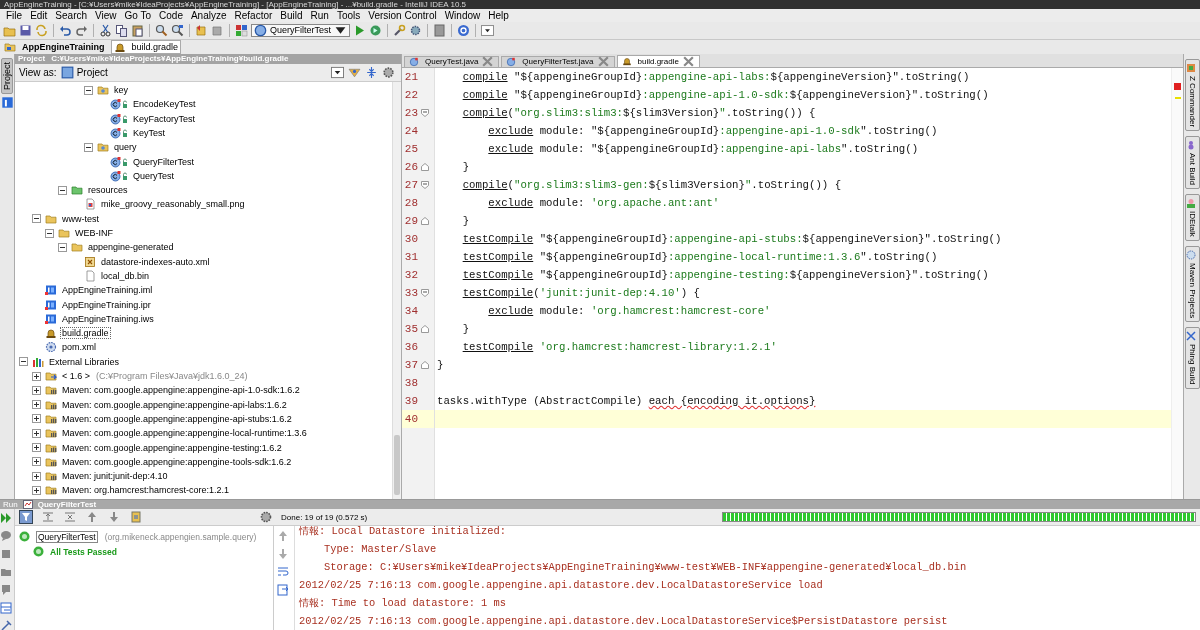 Image resolution: width=1200 pixels, height=630 pixels. What do you see at coordinates (629, 310) in the screenshot?
I see `code-line: exclude module: 'org.hamcrest:hamcrest-core'` at bounding box center [629, 310].